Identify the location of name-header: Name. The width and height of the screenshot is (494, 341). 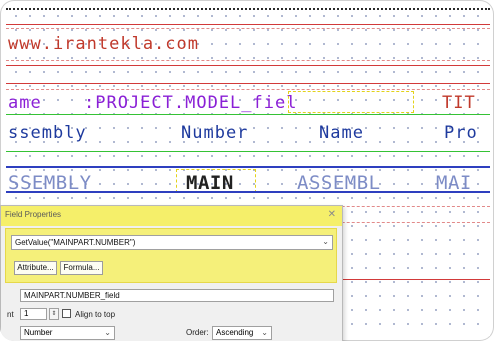
(341, 133).